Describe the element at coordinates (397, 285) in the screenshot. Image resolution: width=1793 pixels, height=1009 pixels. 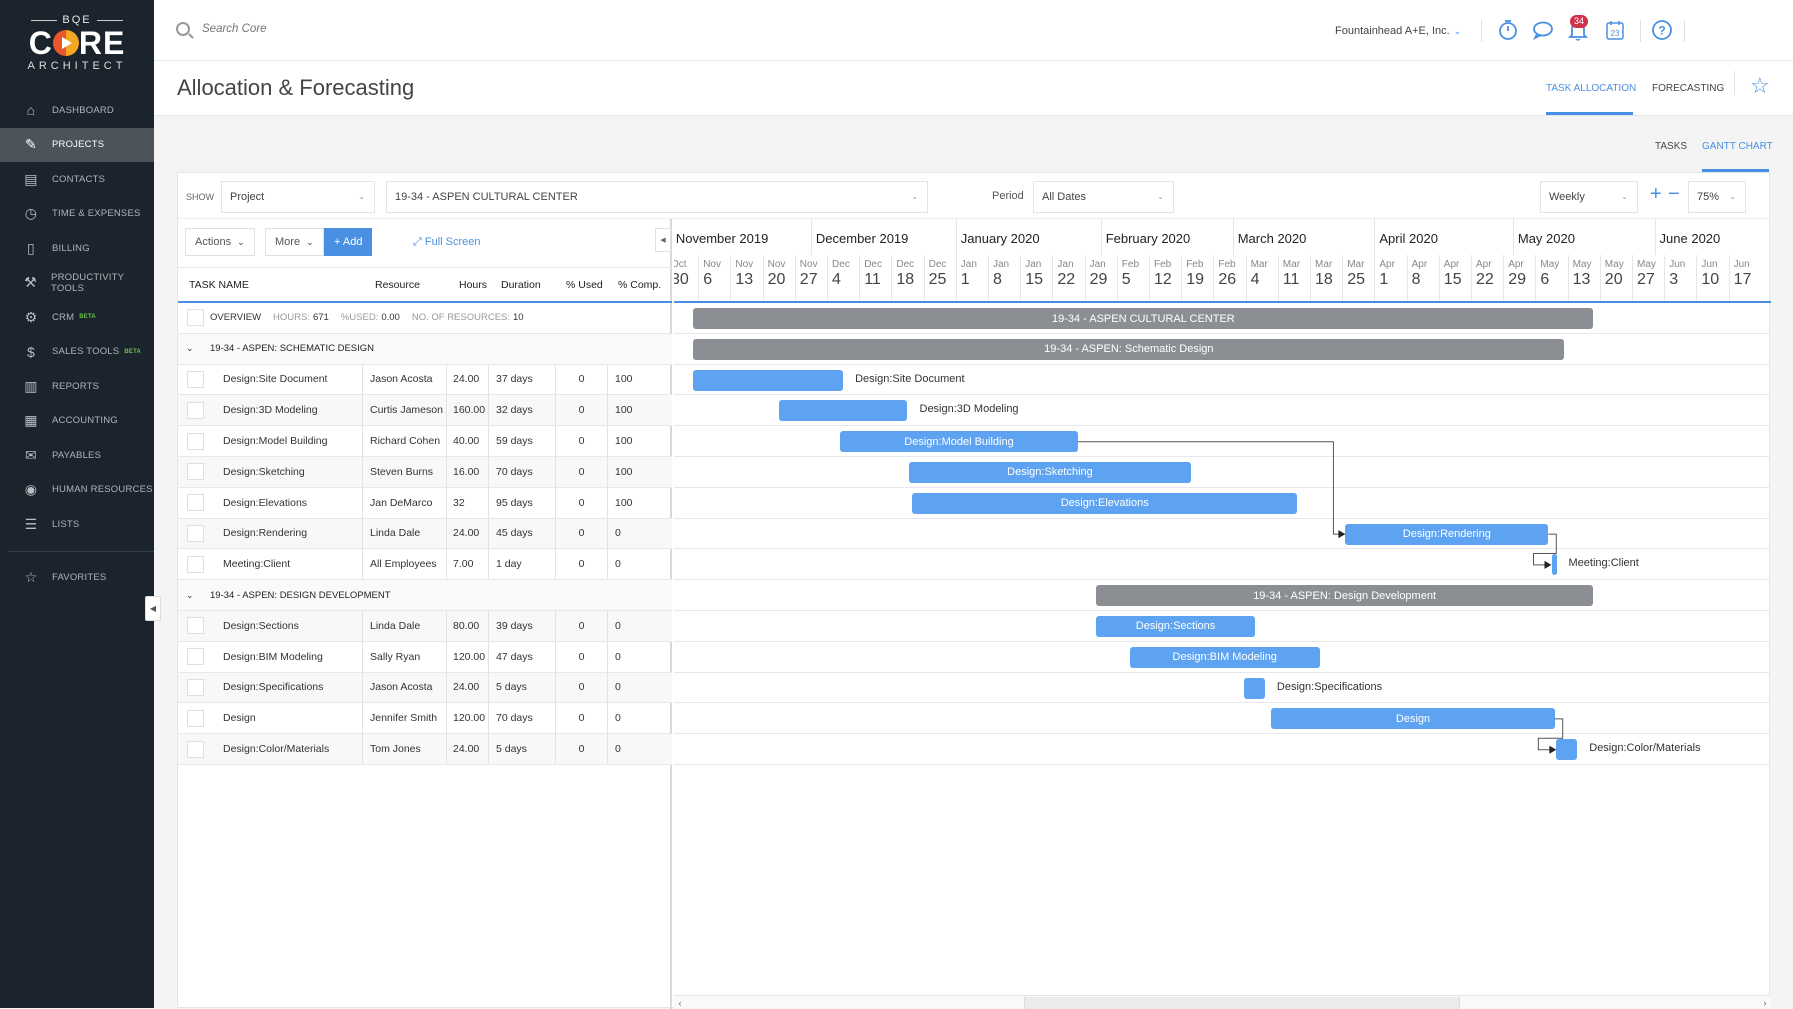
I see `col-resource: Resource` at that location.